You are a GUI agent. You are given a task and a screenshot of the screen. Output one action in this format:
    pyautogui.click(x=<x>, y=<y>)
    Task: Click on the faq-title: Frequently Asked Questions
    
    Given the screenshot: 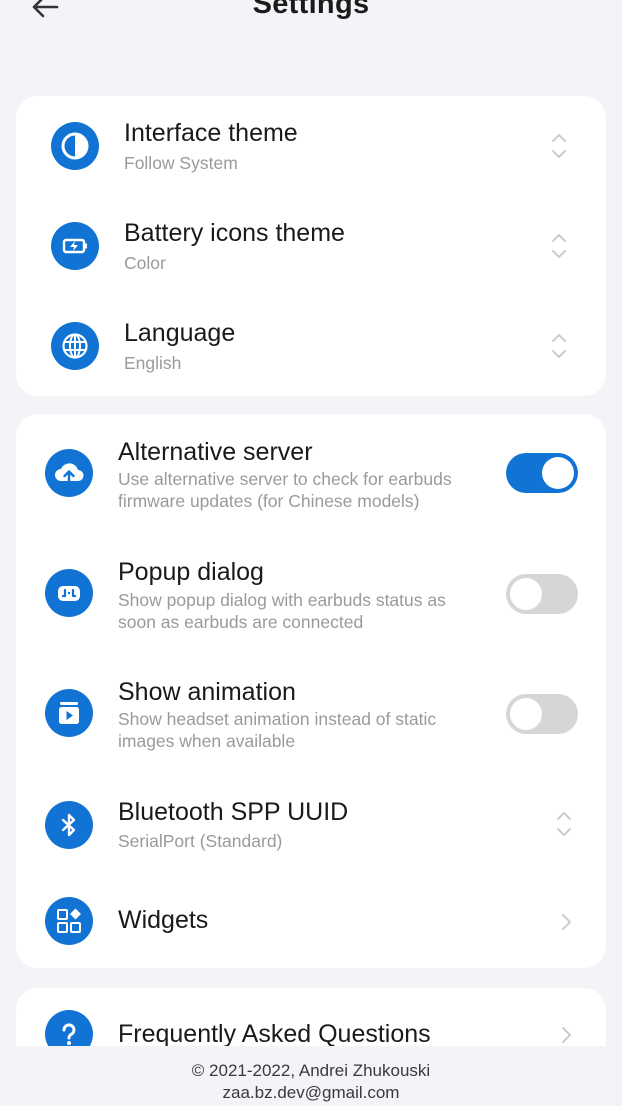 What is the action you would take?
    pyautogui.click(x=274, y=1033)
    